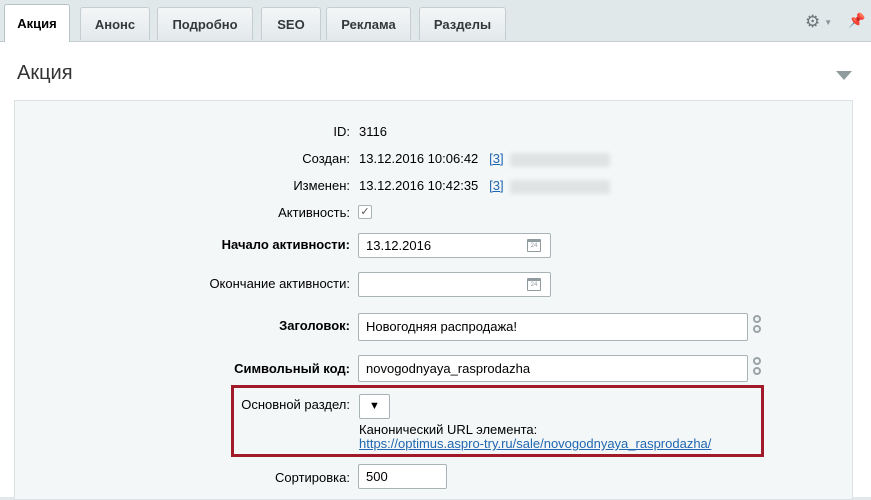  What do you see at coordinates (496, 185) in the screenshot?
I see `modified-user-link: [3]` at bounding box center [496, 185].